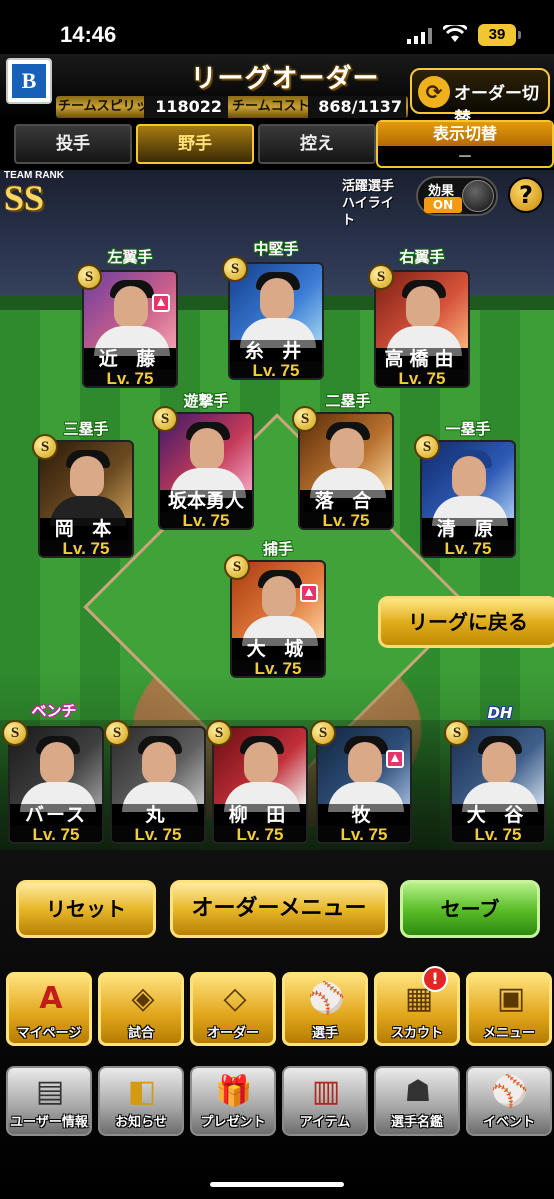  I want to click on player-book-icon: ☗, so click(418, 1091).